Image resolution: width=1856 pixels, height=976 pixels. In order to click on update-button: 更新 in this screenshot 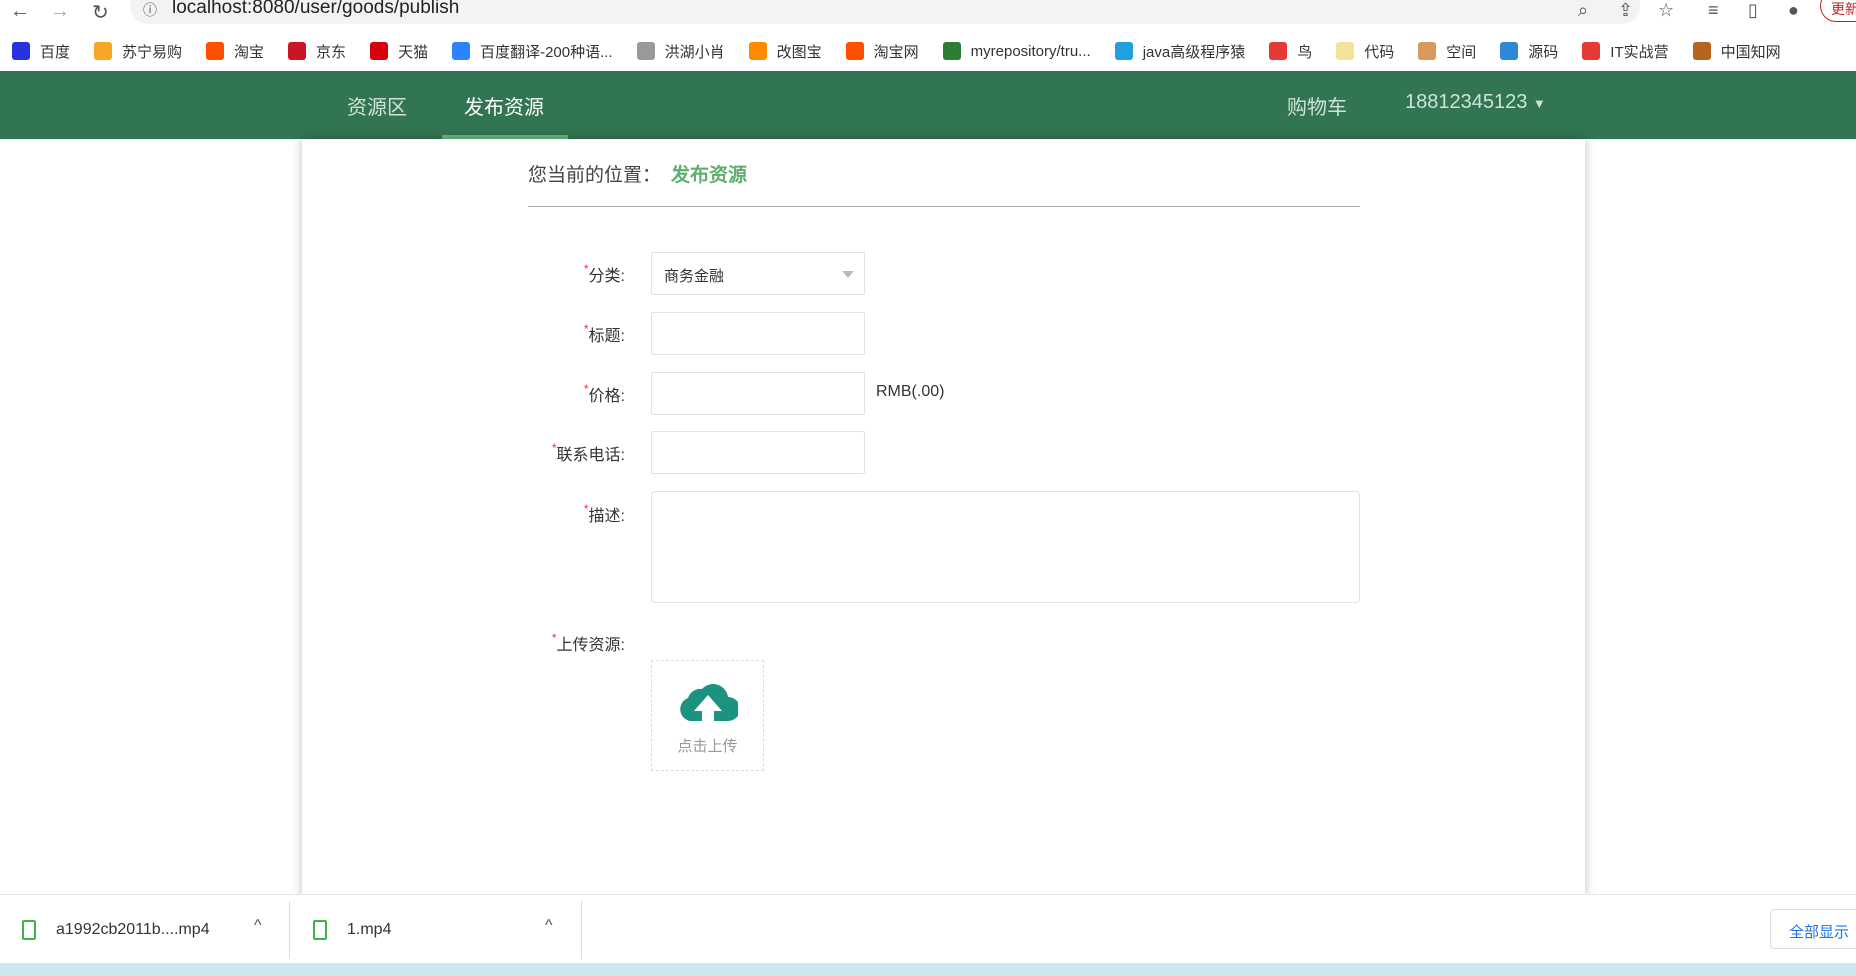, I will do `click(1838, 11)`.